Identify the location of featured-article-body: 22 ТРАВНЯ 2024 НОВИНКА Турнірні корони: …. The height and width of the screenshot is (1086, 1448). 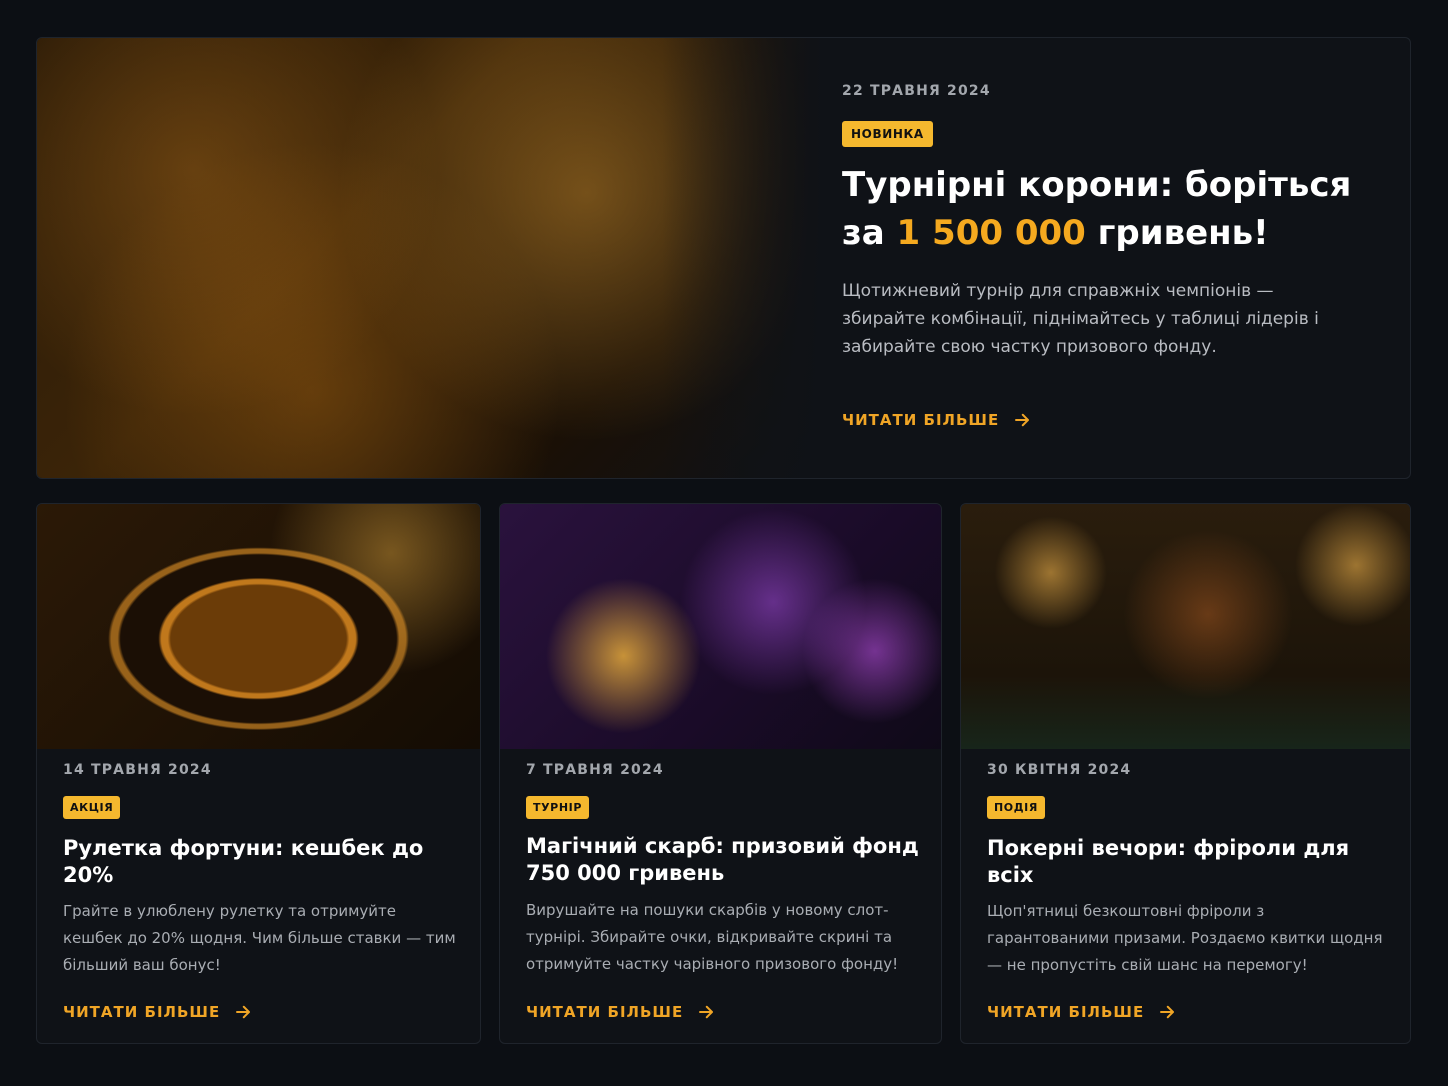
(1102, 256).